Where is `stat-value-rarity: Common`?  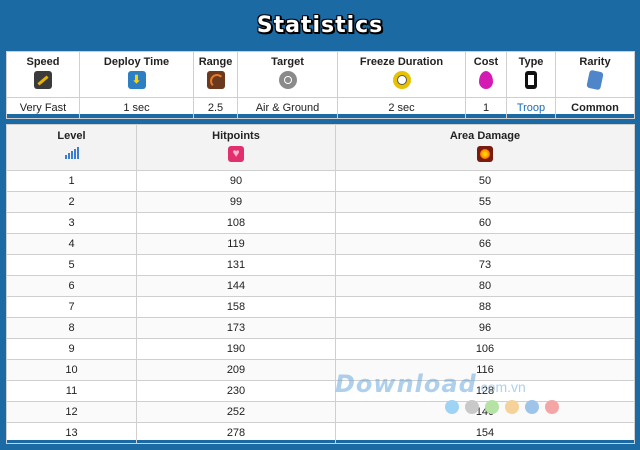
stat-value-rarity: Common is located at coordinates (595, 108).